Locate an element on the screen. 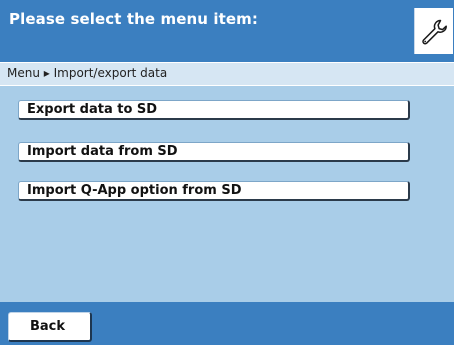 This screenshot has width=454, height=345. menu-item-label: Export data to SD is located at coordinates (92, 109).